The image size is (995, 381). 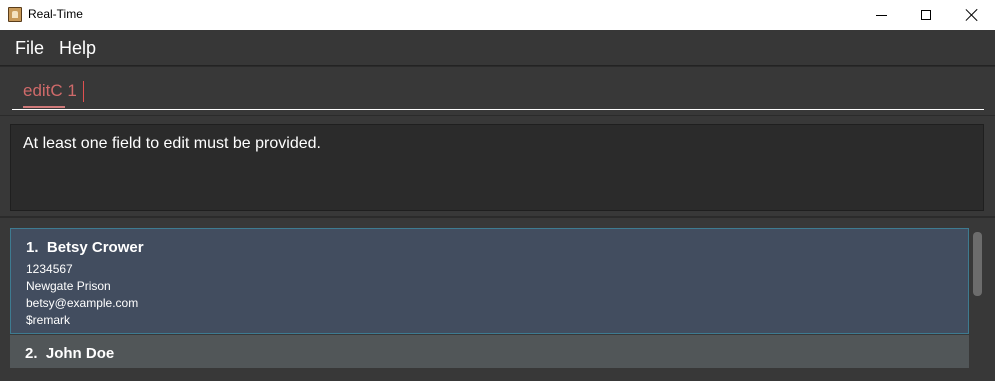 I want to click on maximize-icon, so click(x=926, y=15).